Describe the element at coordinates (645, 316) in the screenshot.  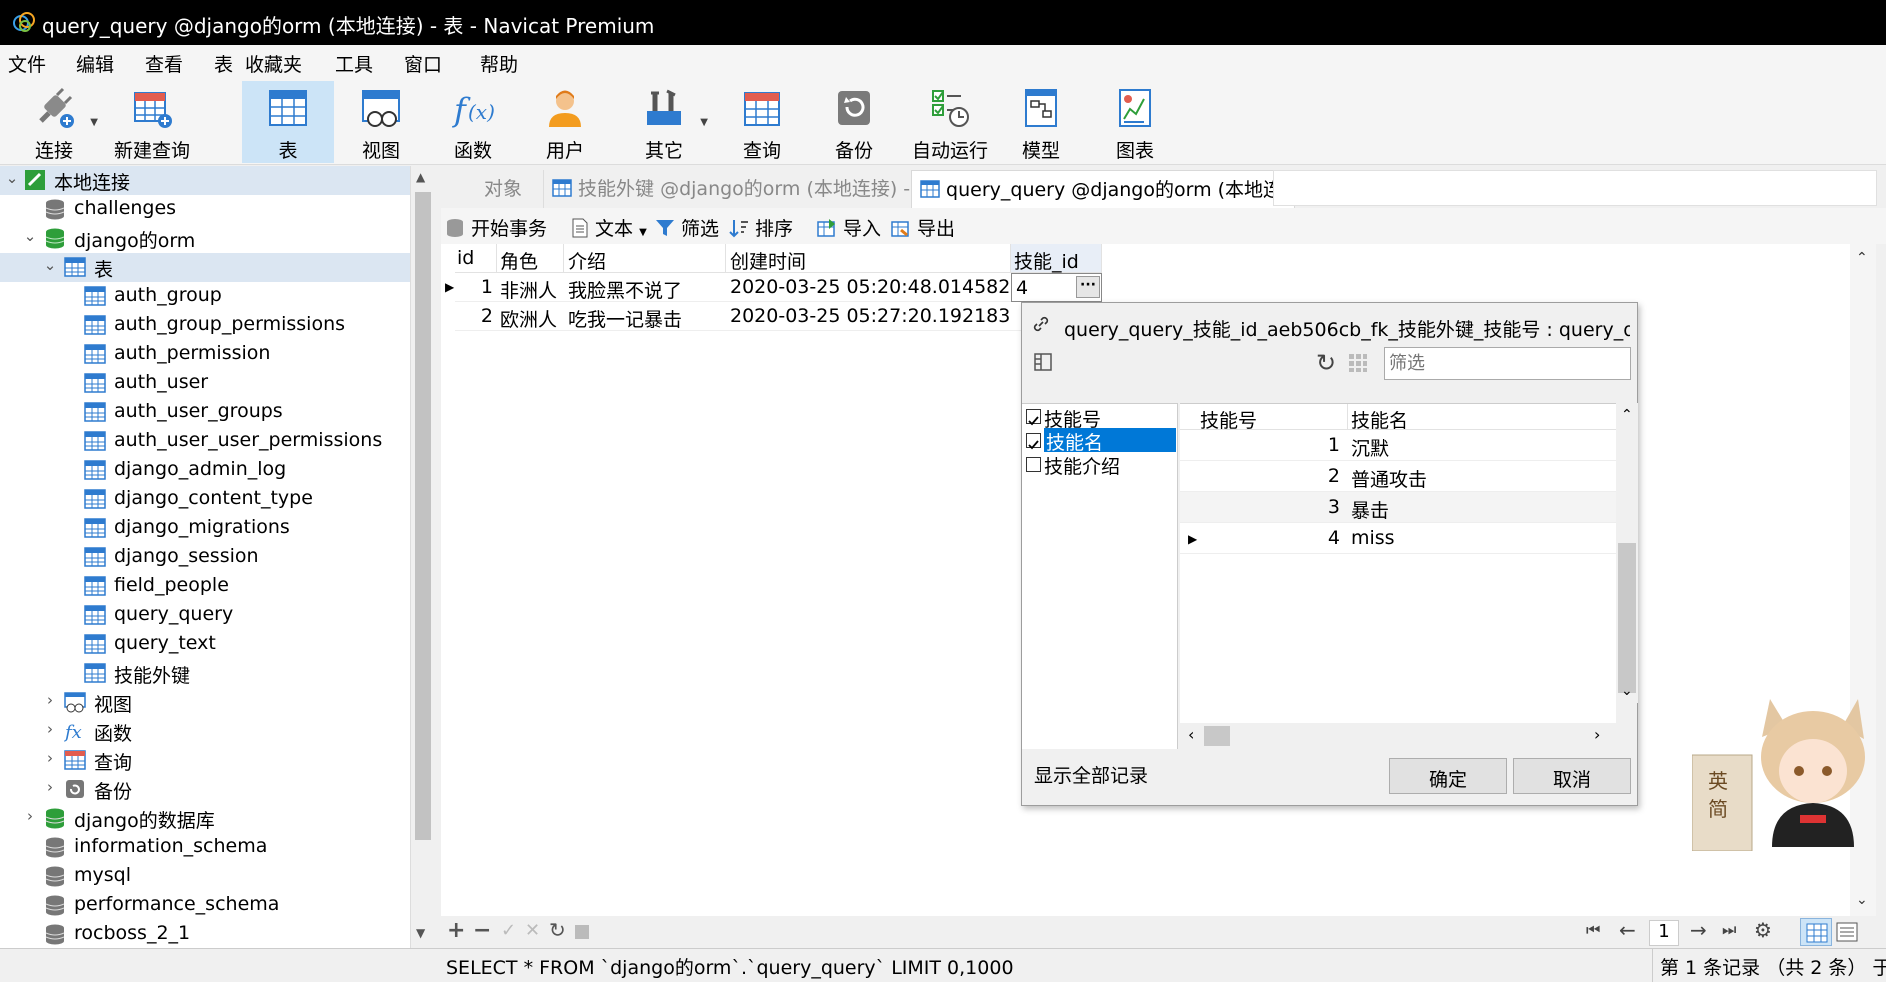
I see `grid-cell: 吃我一记暴击` at that location.